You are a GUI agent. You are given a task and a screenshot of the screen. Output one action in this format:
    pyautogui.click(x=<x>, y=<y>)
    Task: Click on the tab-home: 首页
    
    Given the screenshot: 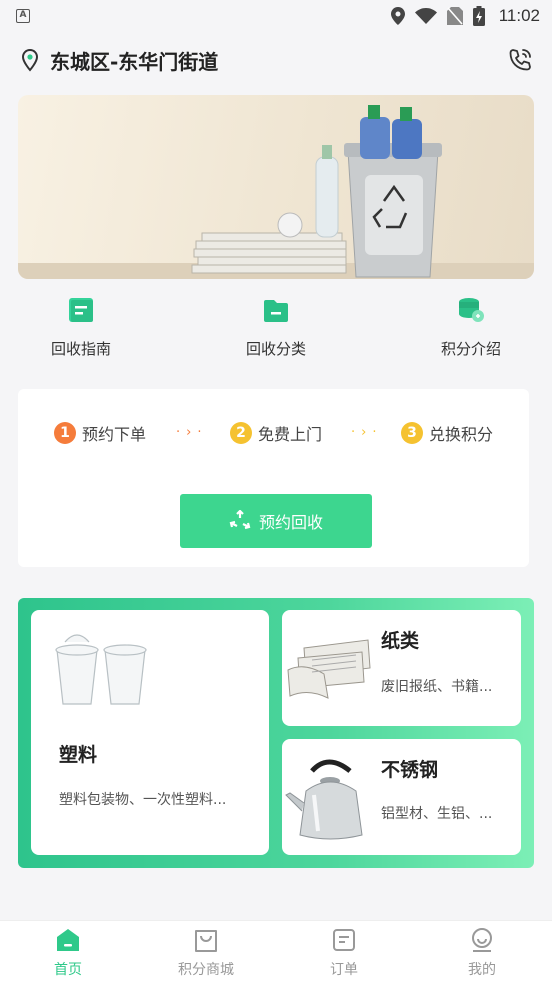 What is the action you would take?
    pyautogui.click(x=68, y=953)
    